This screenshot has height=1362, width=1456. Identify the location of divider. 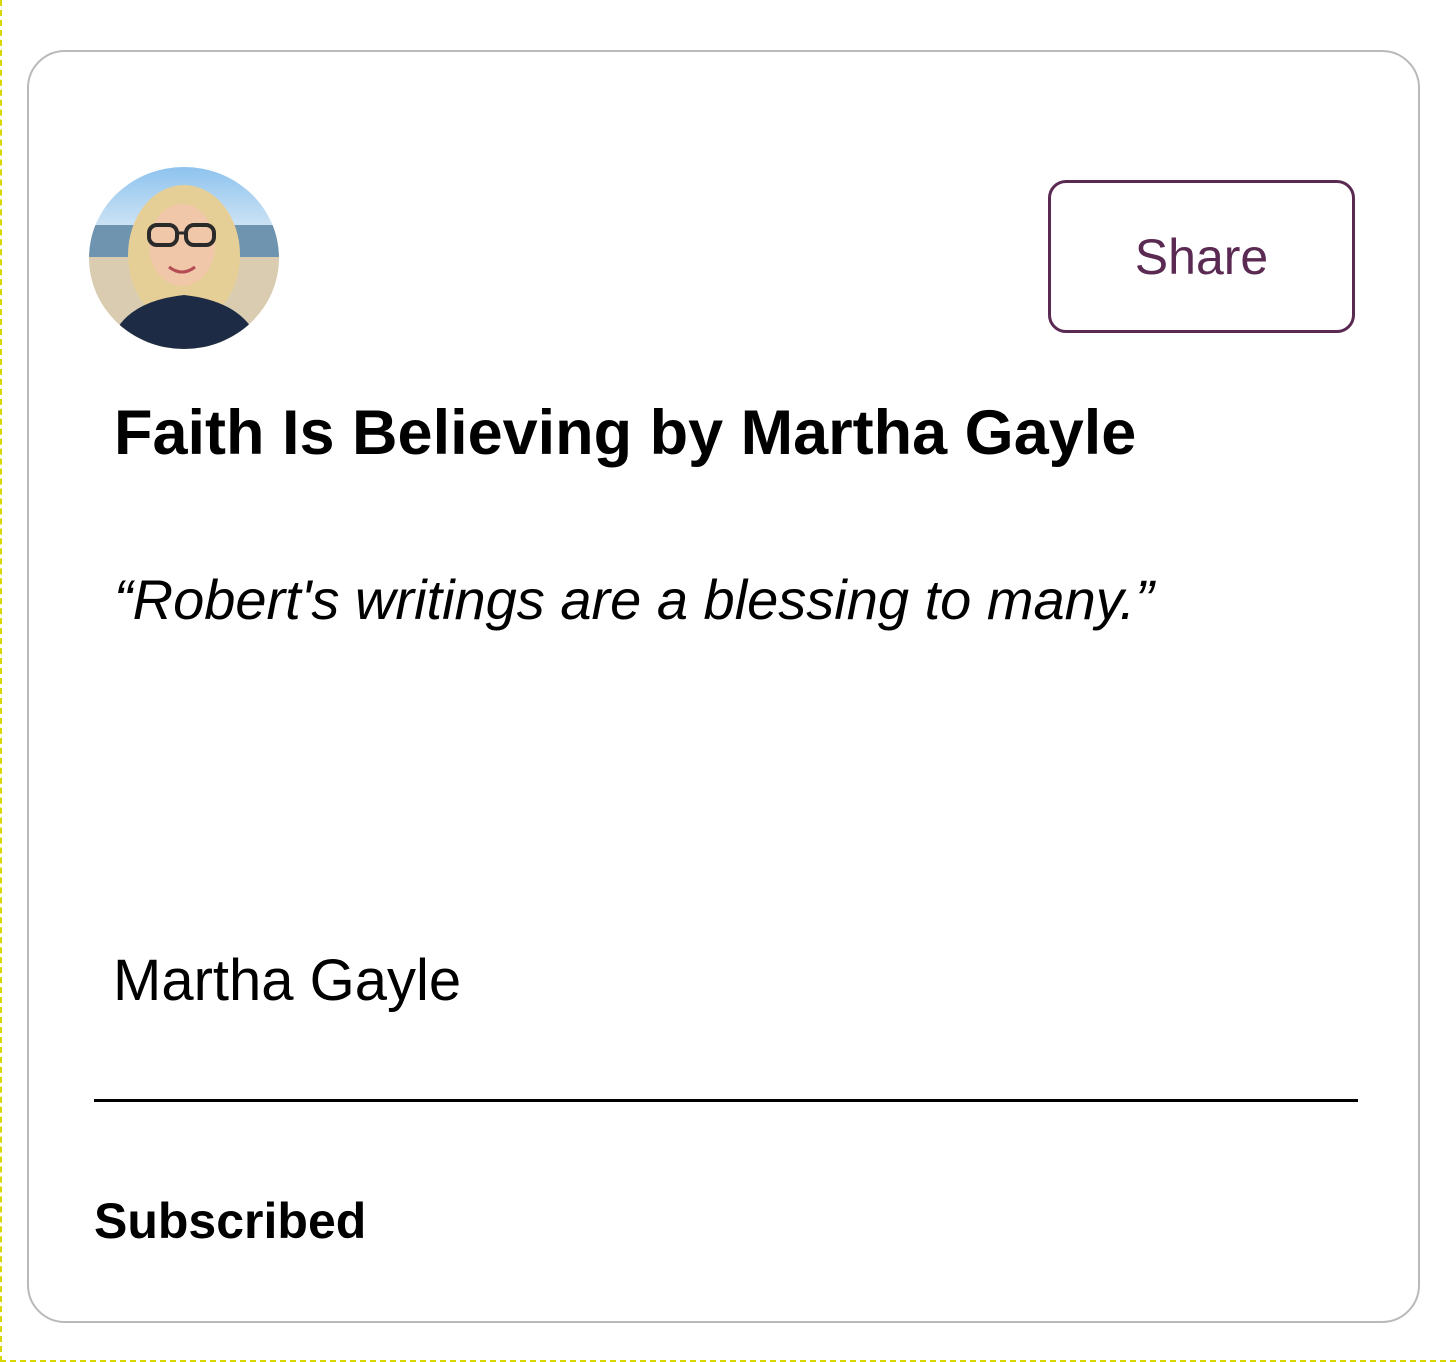
(726, 1100).